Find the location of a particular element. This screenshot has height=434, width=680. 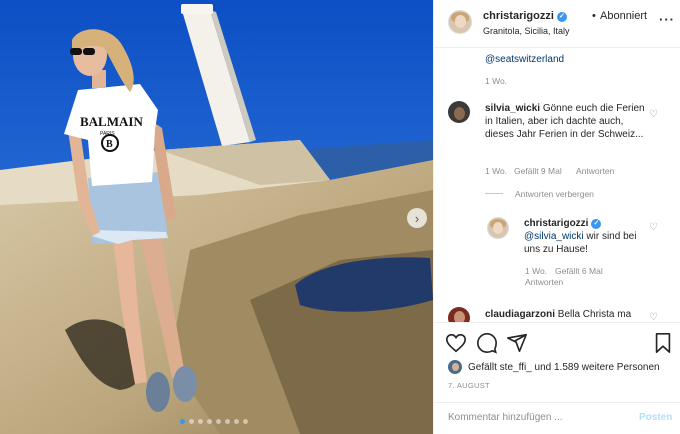

comment-username: silvia_wicki is located at coordinates (512, 108).